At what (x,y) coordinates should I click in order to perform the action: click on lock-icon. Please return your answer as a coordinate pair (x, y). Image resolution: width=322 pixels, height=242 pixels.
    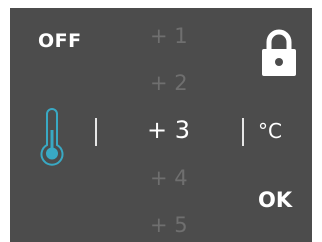
    Looking at the image, I should click on (279, 53).